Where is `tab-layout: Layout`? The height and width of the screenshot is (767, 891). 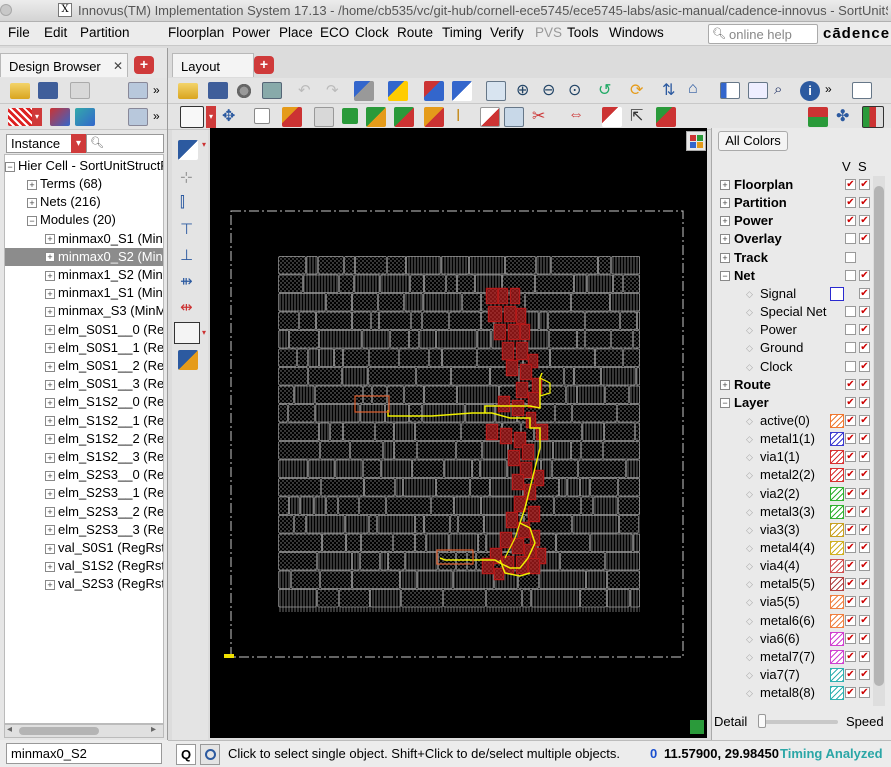 tab-layout: Layout is located at coordinates (213, 65).